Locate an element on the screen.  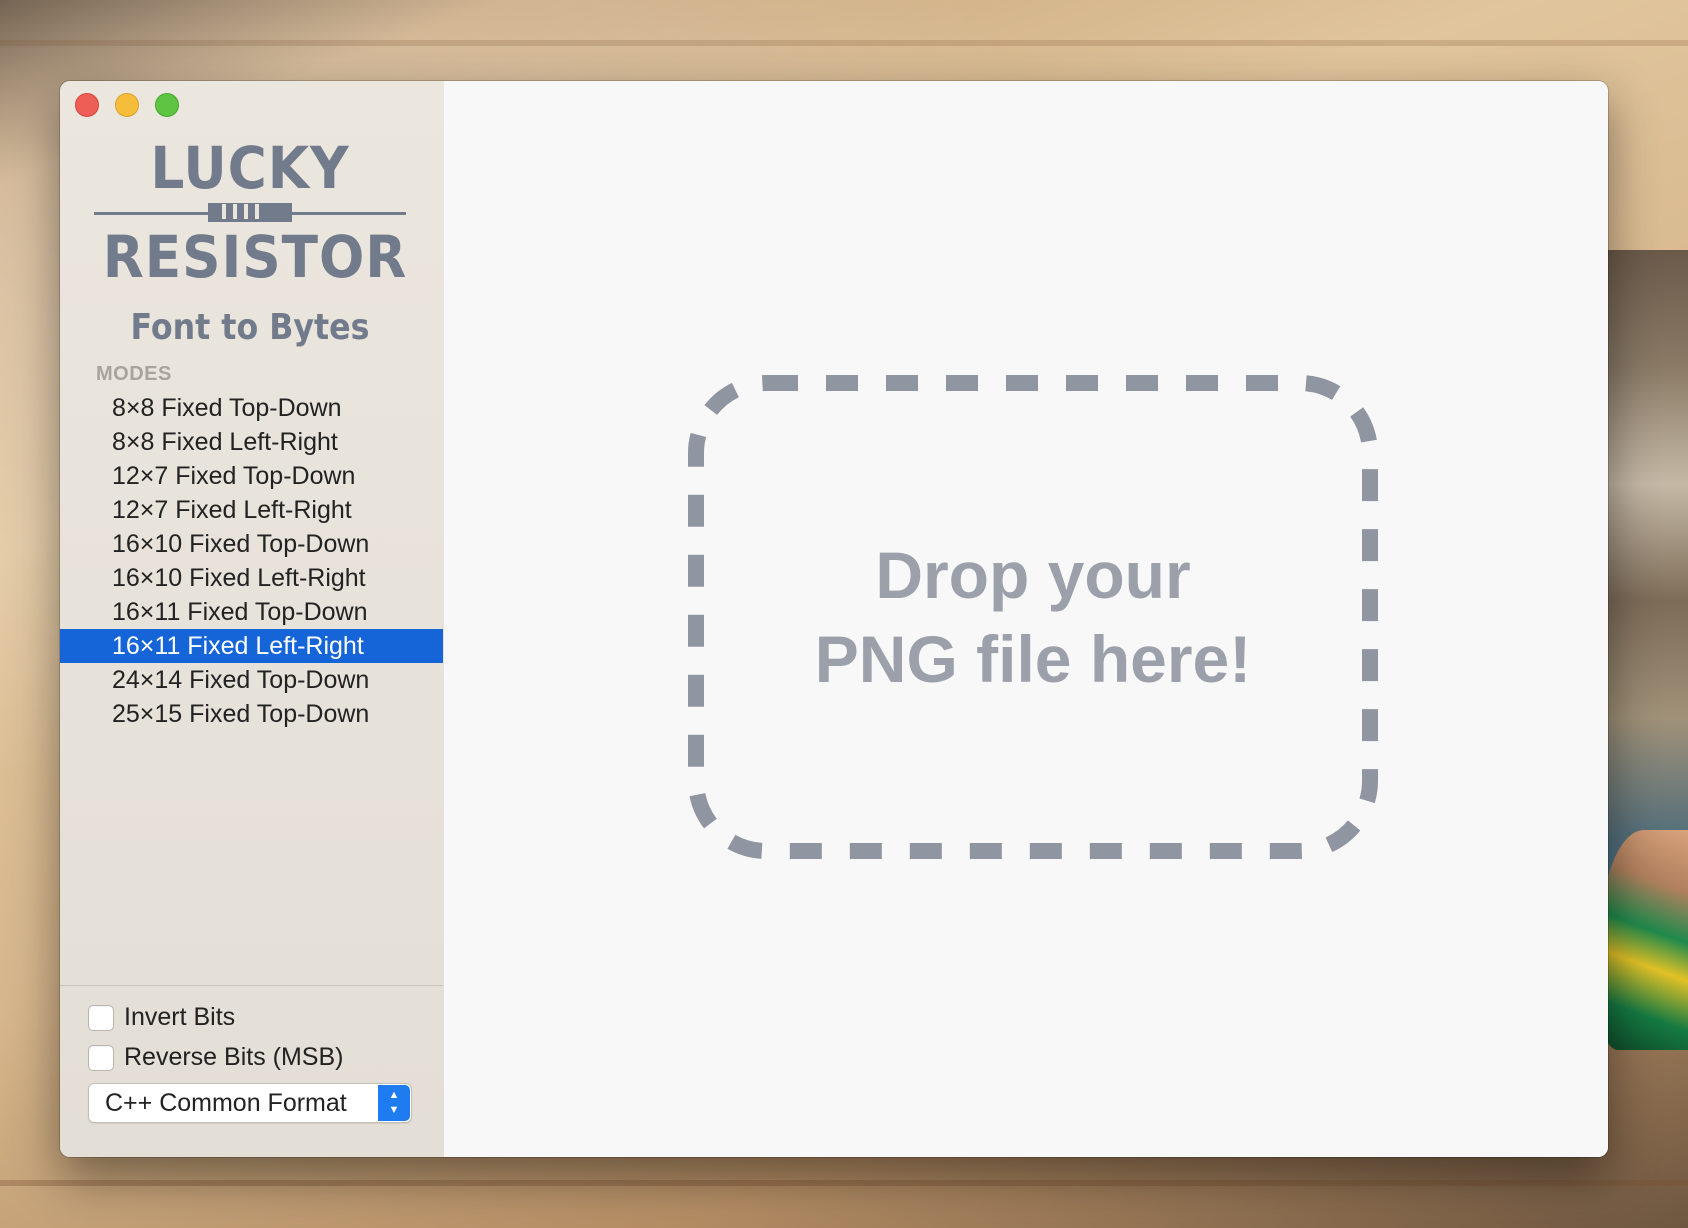
mode-item: 12×7 Fixed Top-Down is located at coordinates (251, 476).